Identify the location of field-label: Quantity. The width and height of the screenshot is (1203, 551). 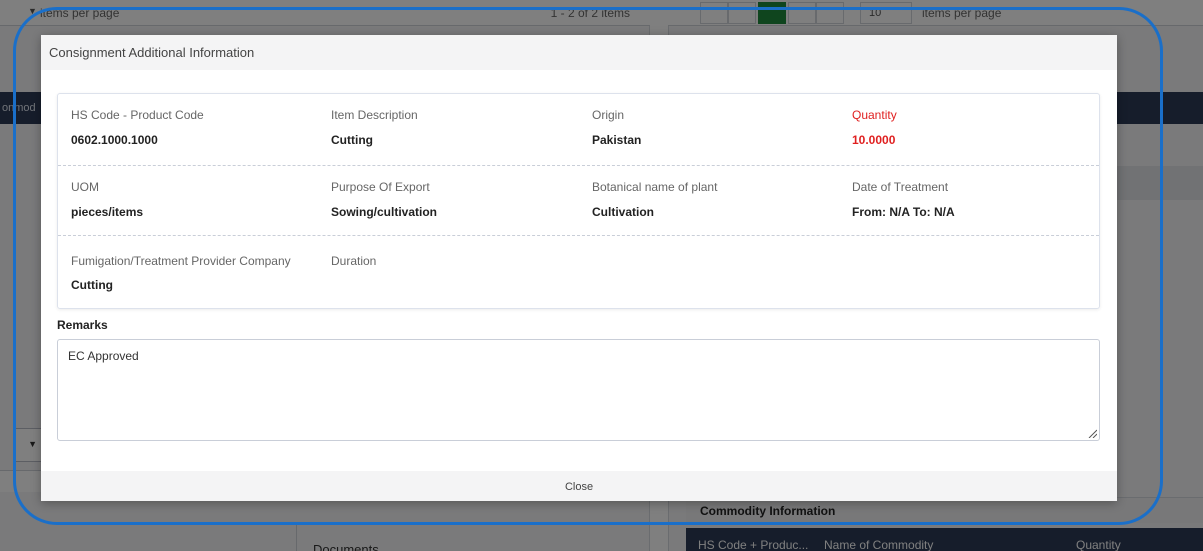
(874, 115).